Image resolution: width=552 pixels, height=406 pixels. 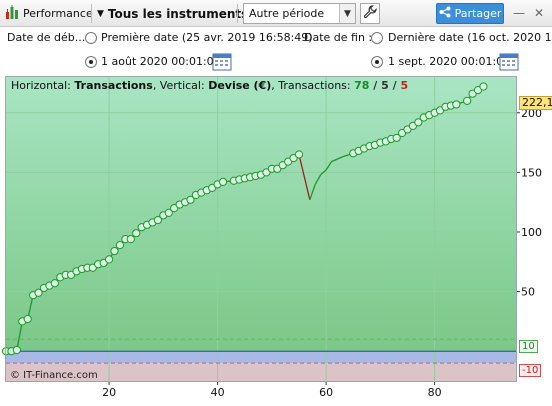 What do you see at coordinates (113, 85) in the screenshot?
I see `horizontal-value: Transactions` at bounding box center [113, 85].